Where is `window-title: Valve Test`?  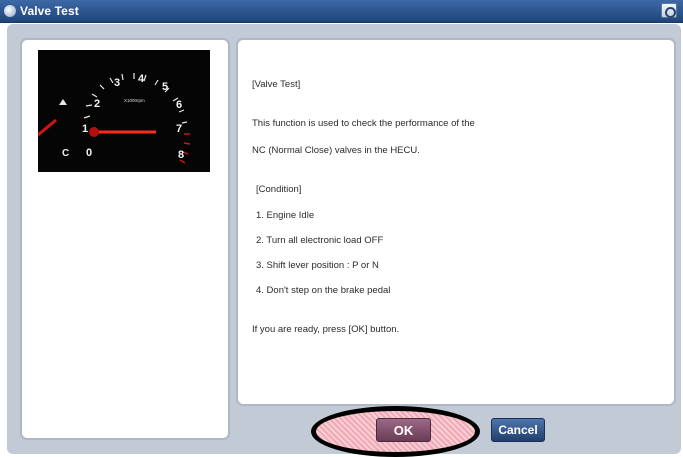 window-title: Valve Test is located at coordinates (49, 11).